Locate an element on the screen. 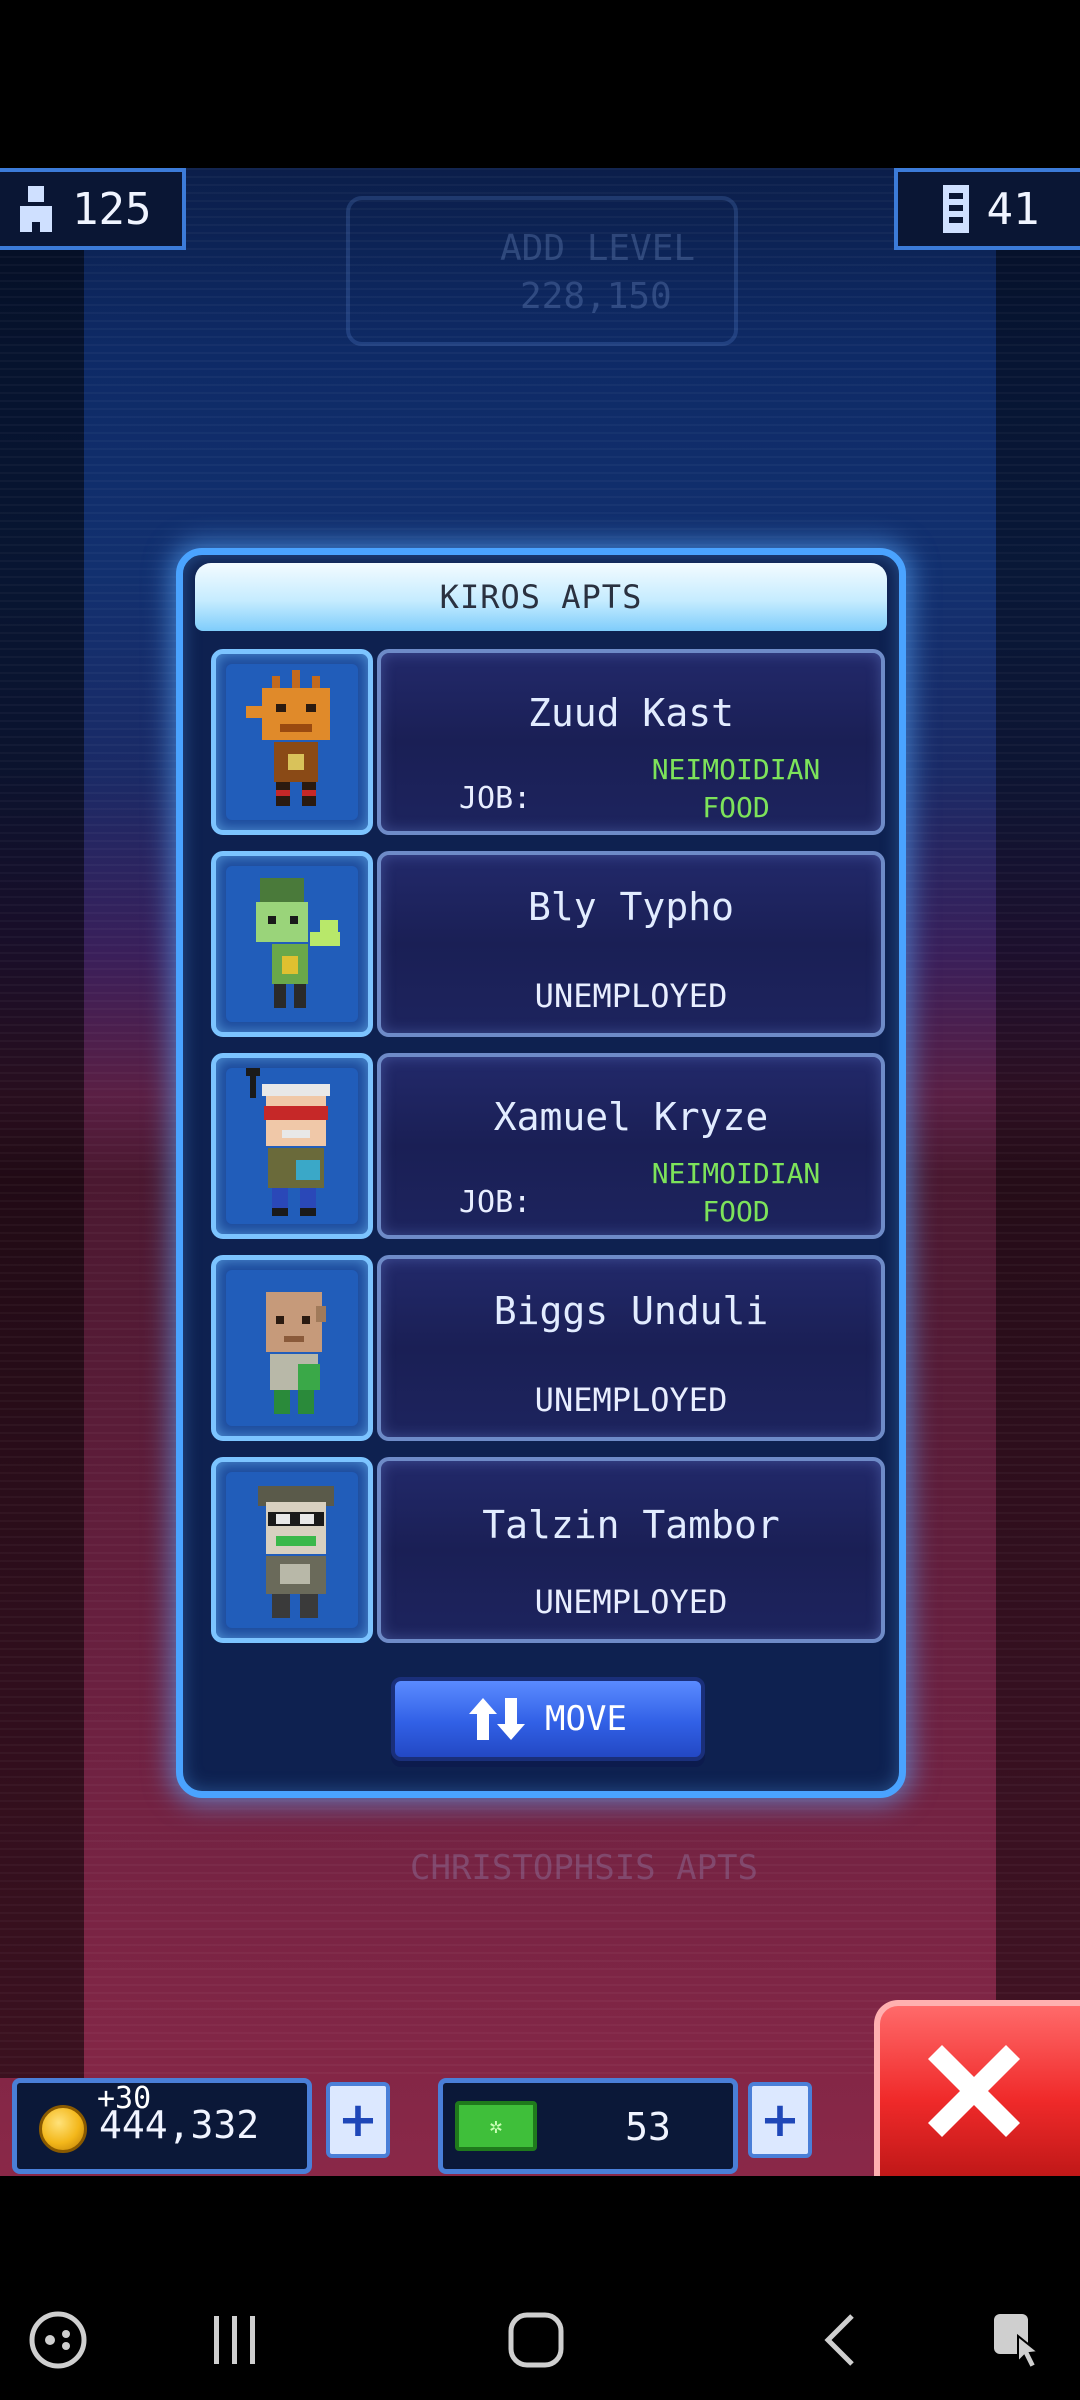  resident-row: Bly Typho UNEMPLOYED is located at coordinates (548, 944).